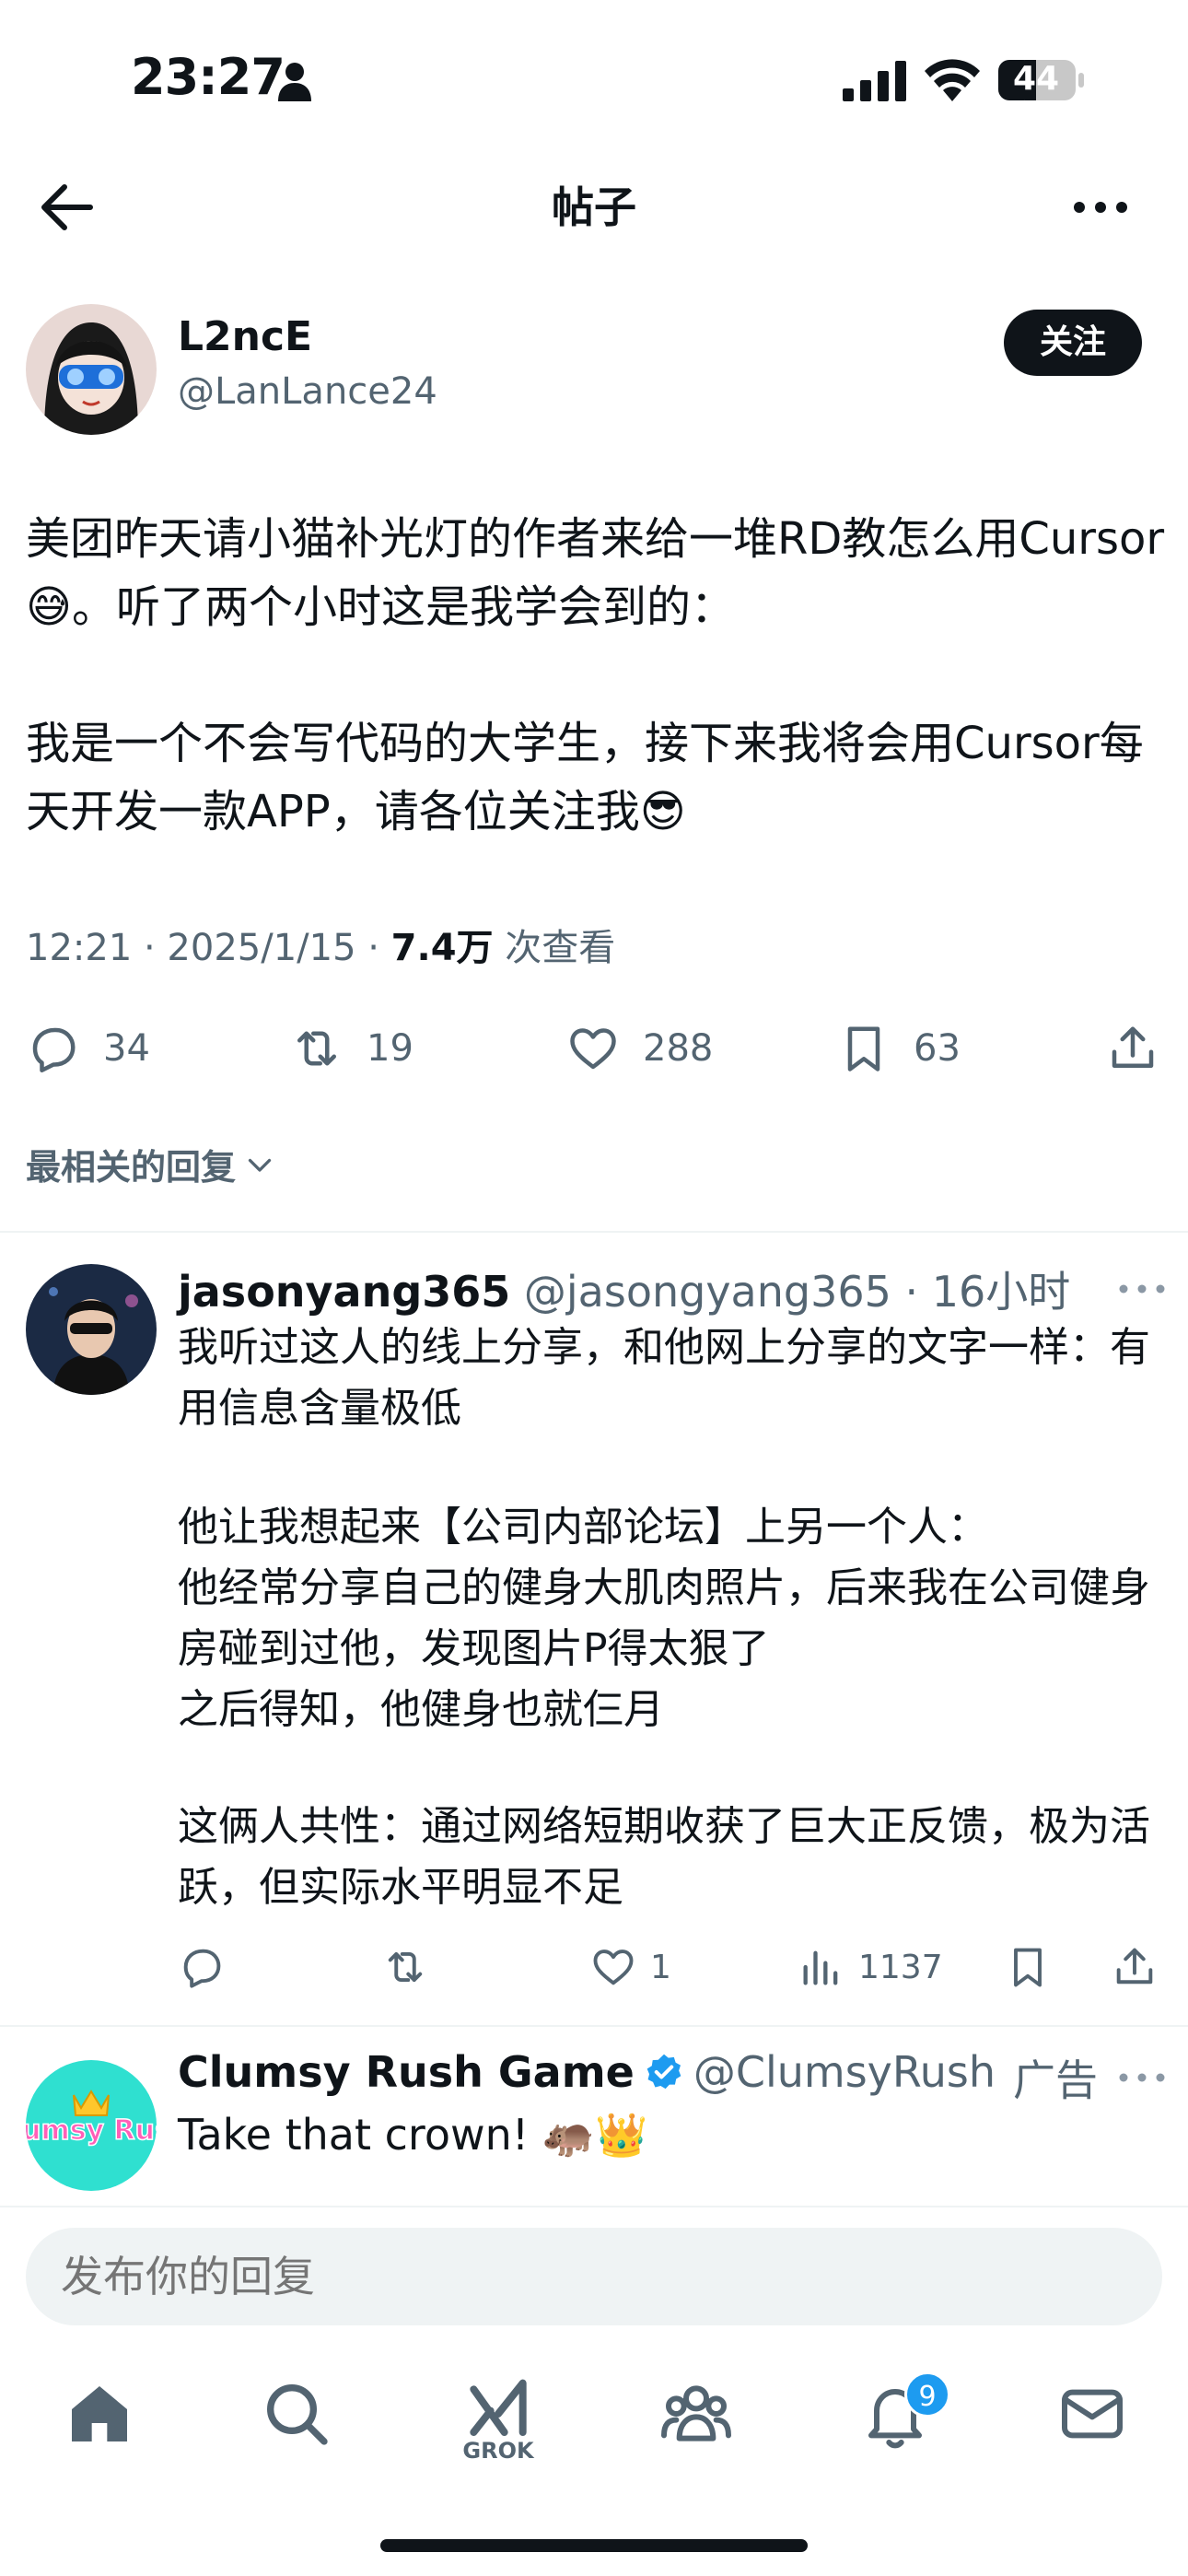 The width and height of the screenshot is (1188, 2576). What do you see at coordinates (1073, 343) in the screenshot?
I see `follow-button: 关注` at bounding box center [1073, 343].